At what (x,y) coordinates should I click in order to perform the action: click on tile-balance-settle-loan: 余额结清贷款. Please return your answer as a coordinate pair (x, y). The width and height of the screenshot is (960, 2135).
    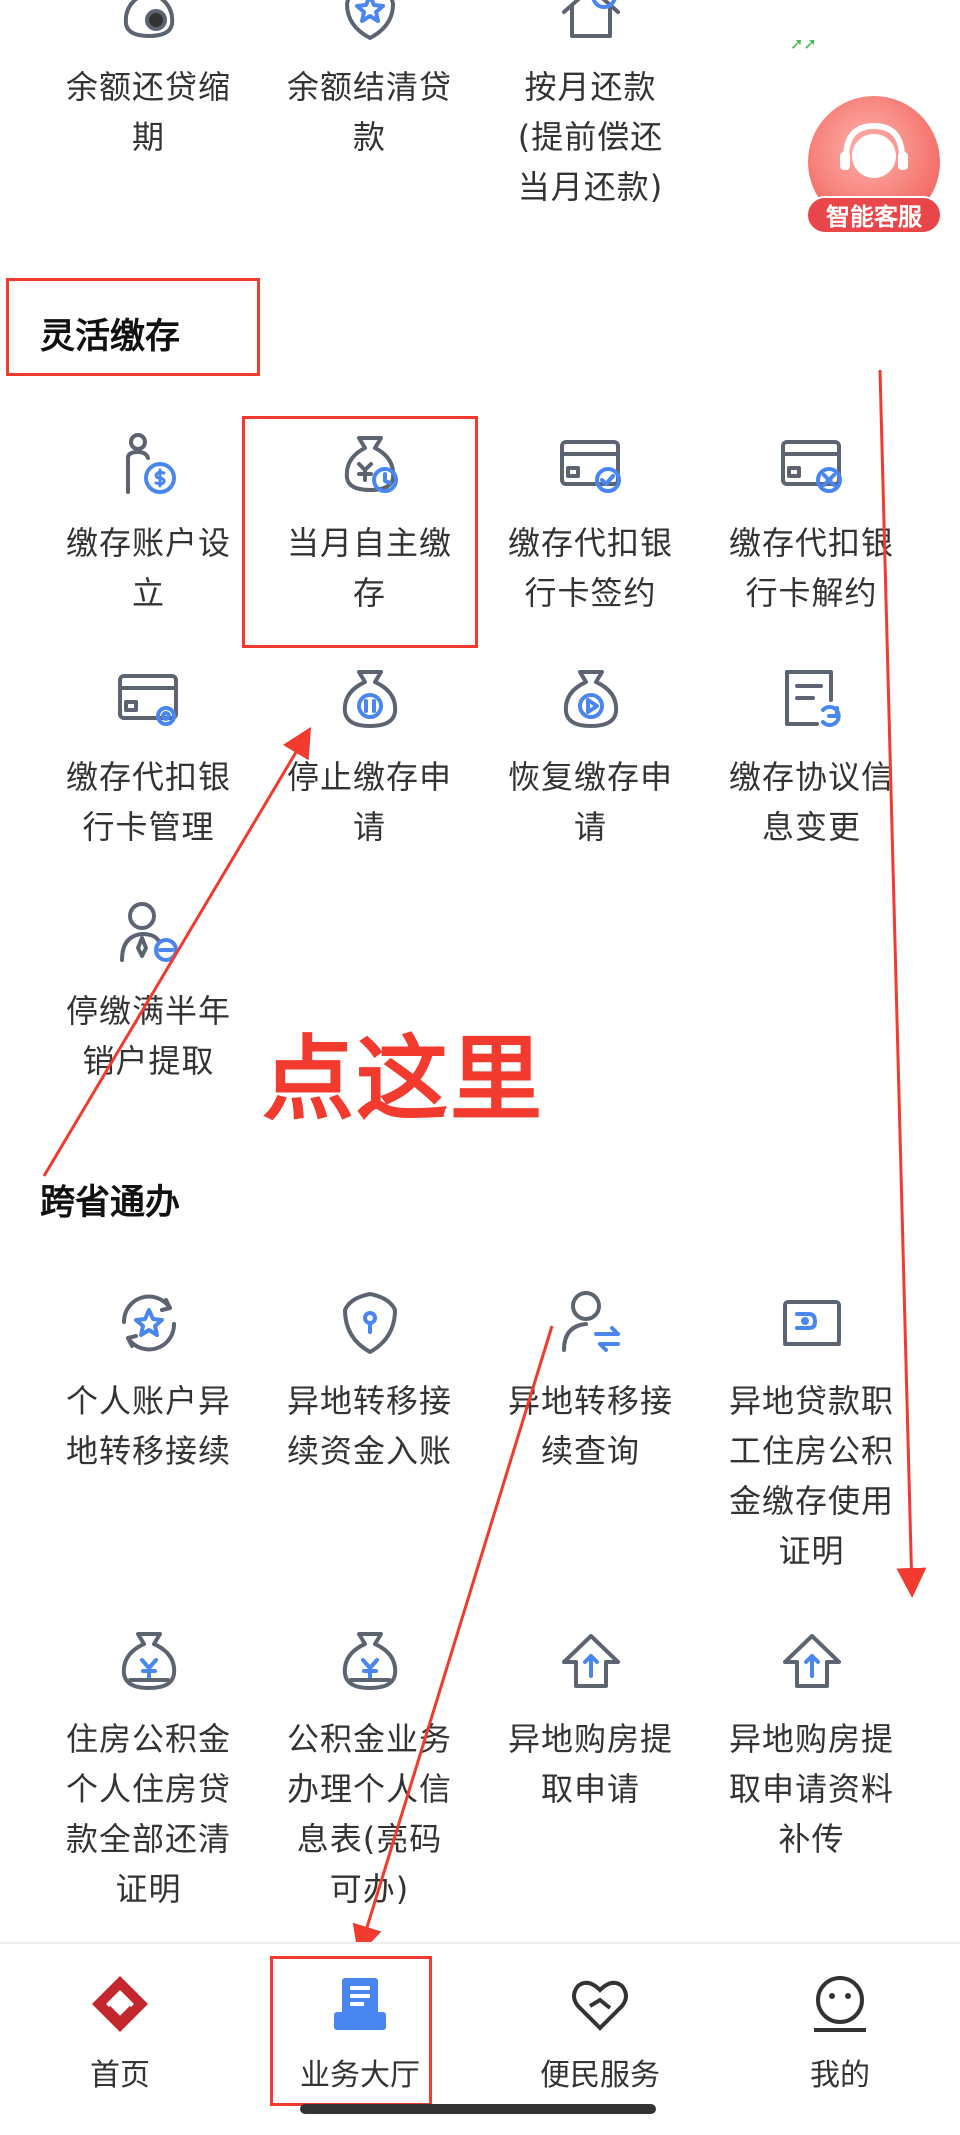
    Looking at the image, I should click on (369, 81).